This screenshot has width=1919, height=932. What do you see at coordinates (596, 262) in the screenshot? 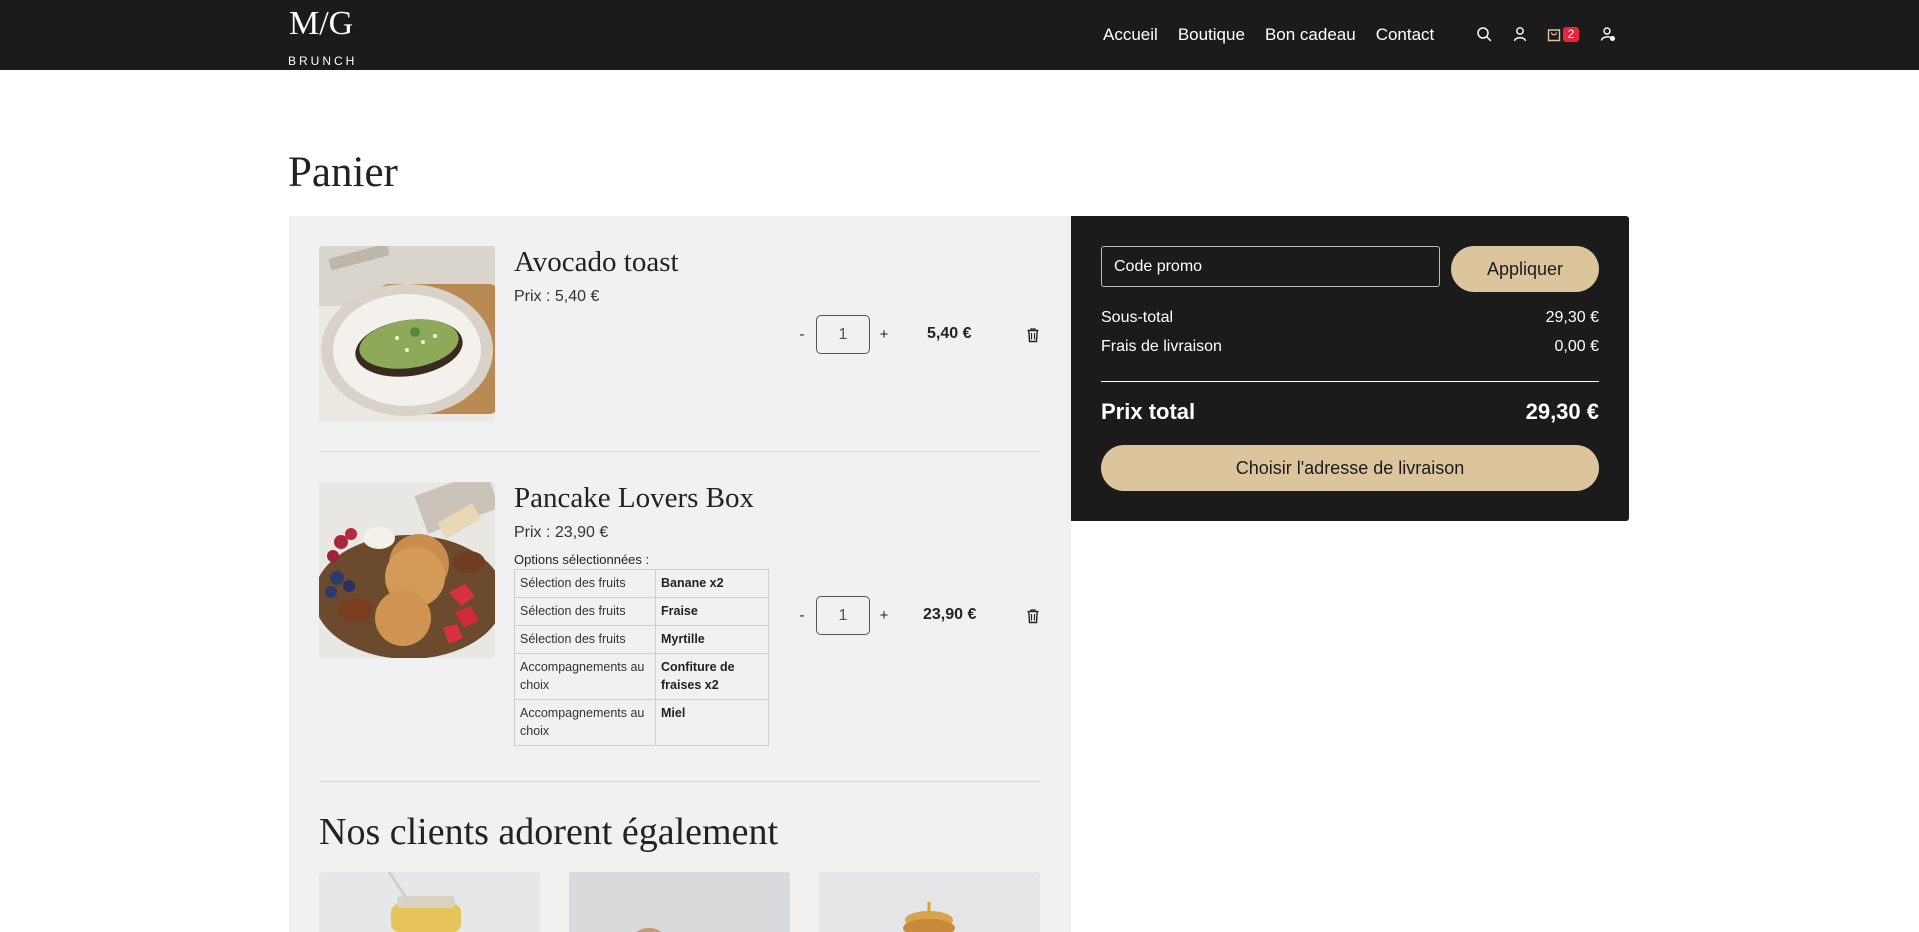
I see `product-name: Avocado toast` at bounding box center [596, 262].